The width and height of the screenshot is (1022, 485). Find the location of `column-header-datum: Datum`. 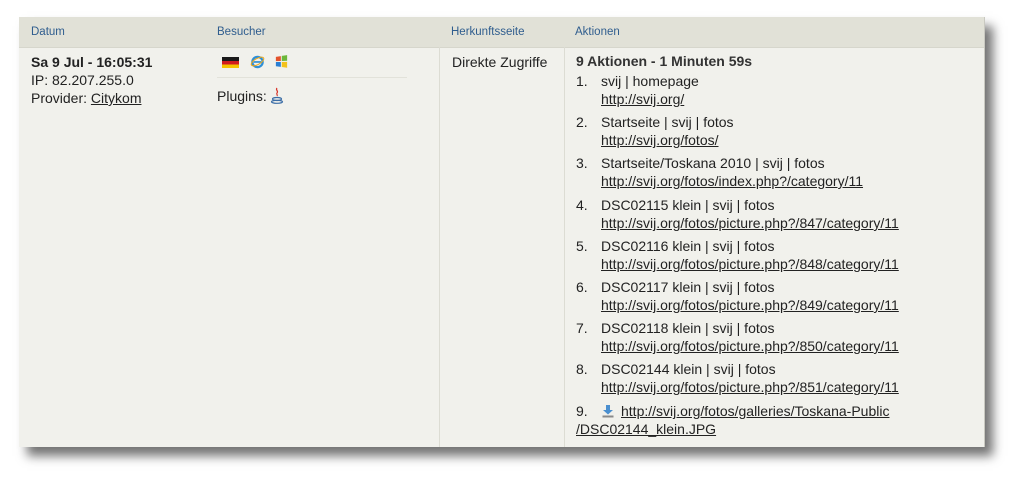

column-header-datum: Datum is located at coordinates (48, 32).